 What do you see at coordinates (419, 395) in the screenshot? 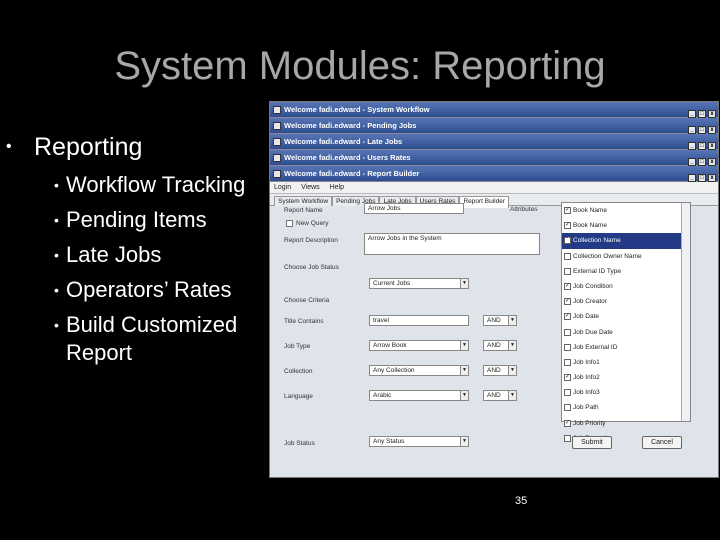
I see `language-select: Arabic ▼` at bounding box center [419, 395].